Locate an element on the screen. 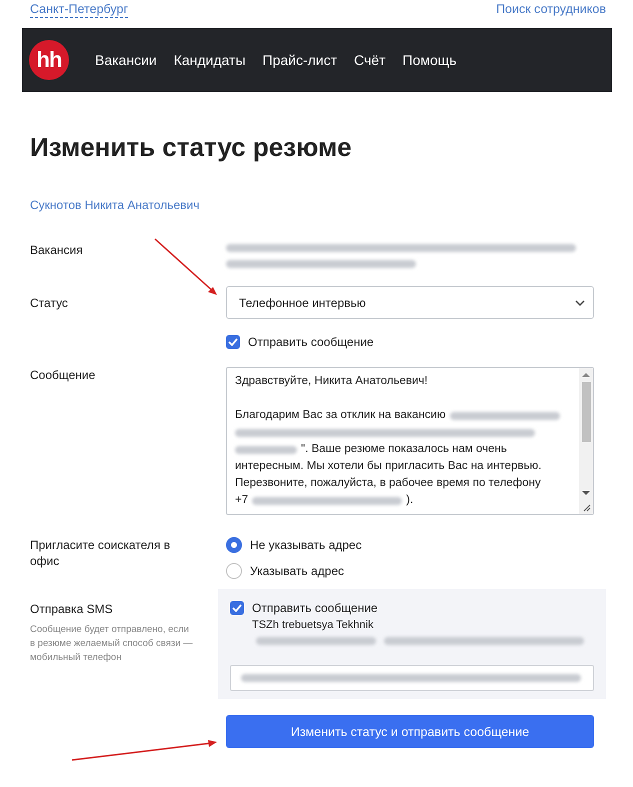  message-textarea is located at coordinates (410, 441).